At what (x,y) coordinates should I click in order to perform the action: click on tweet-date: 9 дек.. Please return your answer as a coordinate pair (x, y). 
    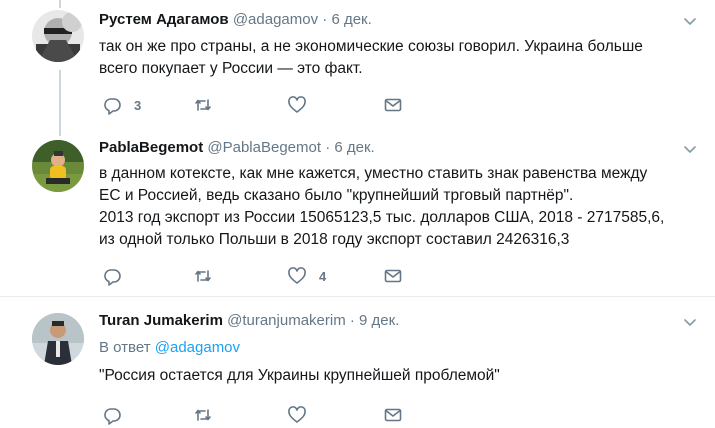
    Looking at the image, I should click on (379, 320).